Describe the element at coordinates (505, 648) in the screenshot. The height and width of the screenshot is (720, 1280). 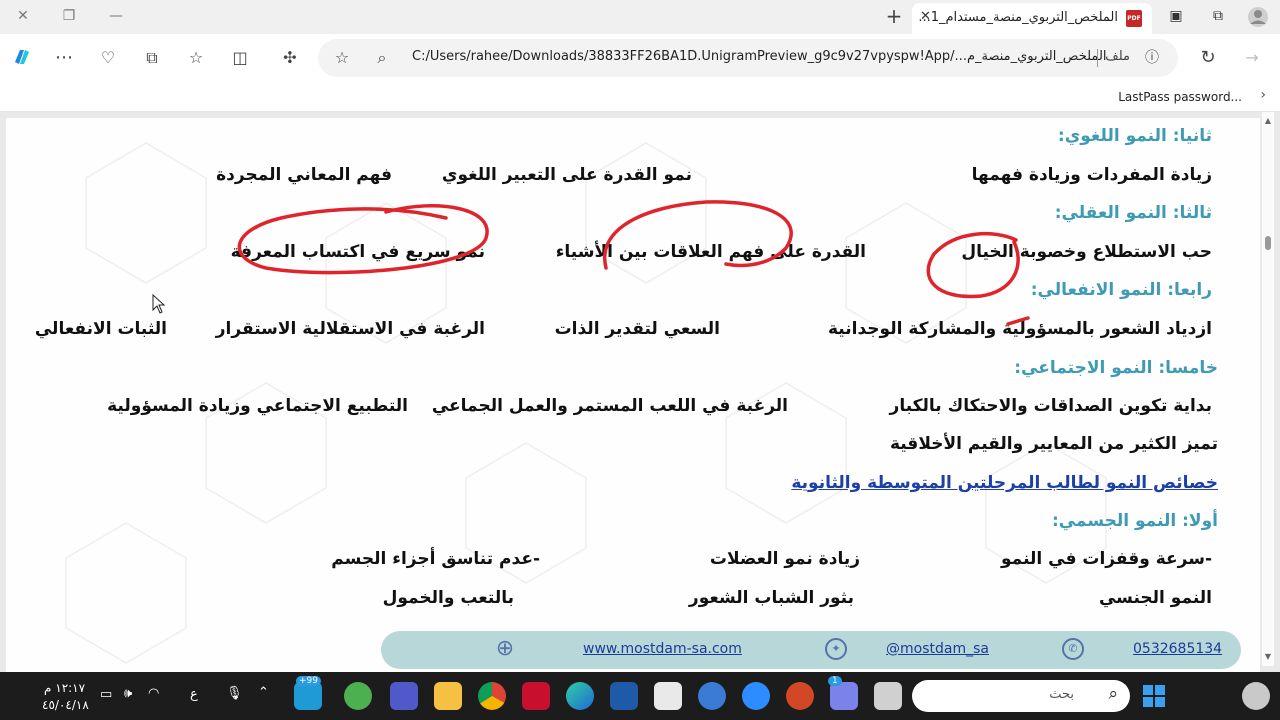
I see `globe-icon: ⊕` at that location.